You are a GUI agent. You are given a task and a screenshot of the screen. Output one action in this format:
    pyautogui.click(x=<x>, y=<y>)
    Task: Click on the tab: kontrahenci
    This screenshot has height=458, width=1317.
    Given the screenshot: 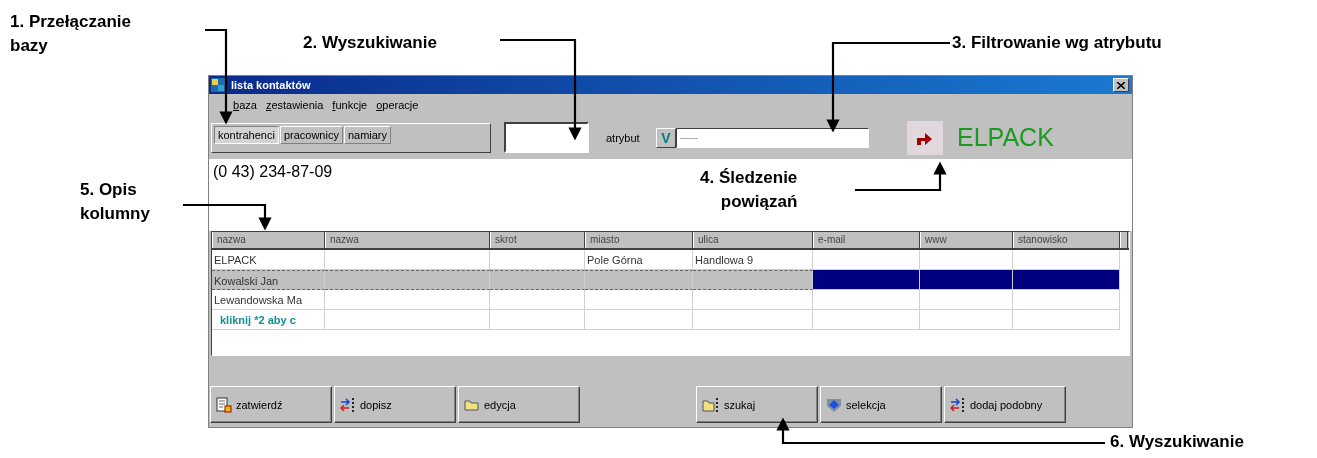 What is the action you would take?
    pyautogui.click(x=246, y=134)
    